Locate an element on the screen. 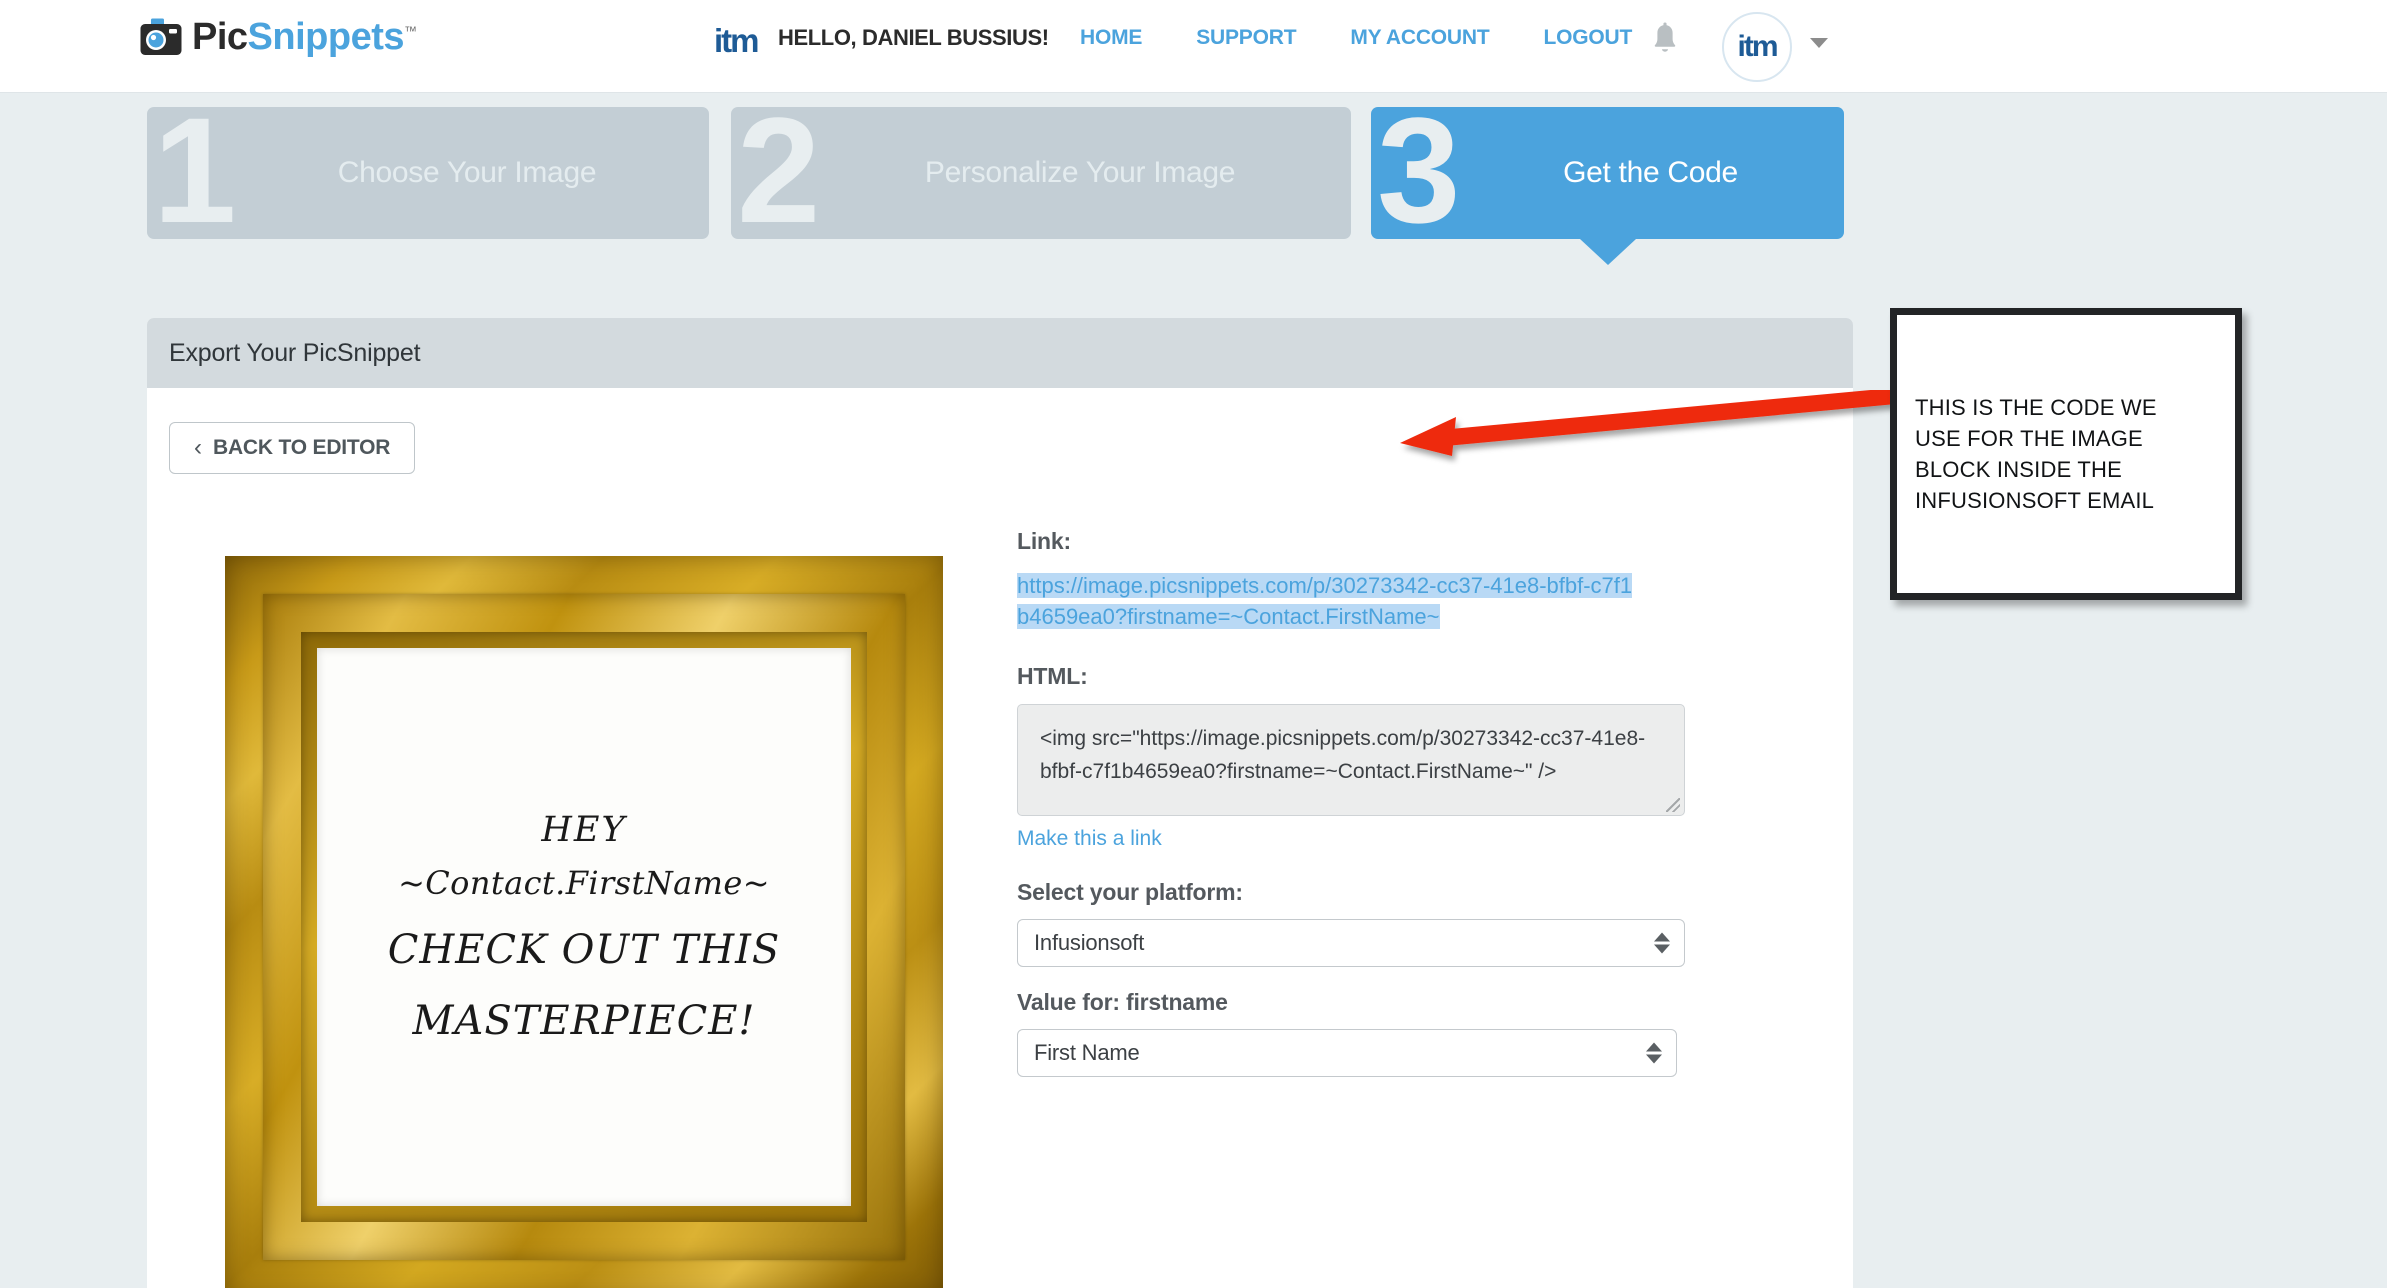 The image size is (2387, 1288). step-3-active-pointer is located at coordinates (1608, 252).